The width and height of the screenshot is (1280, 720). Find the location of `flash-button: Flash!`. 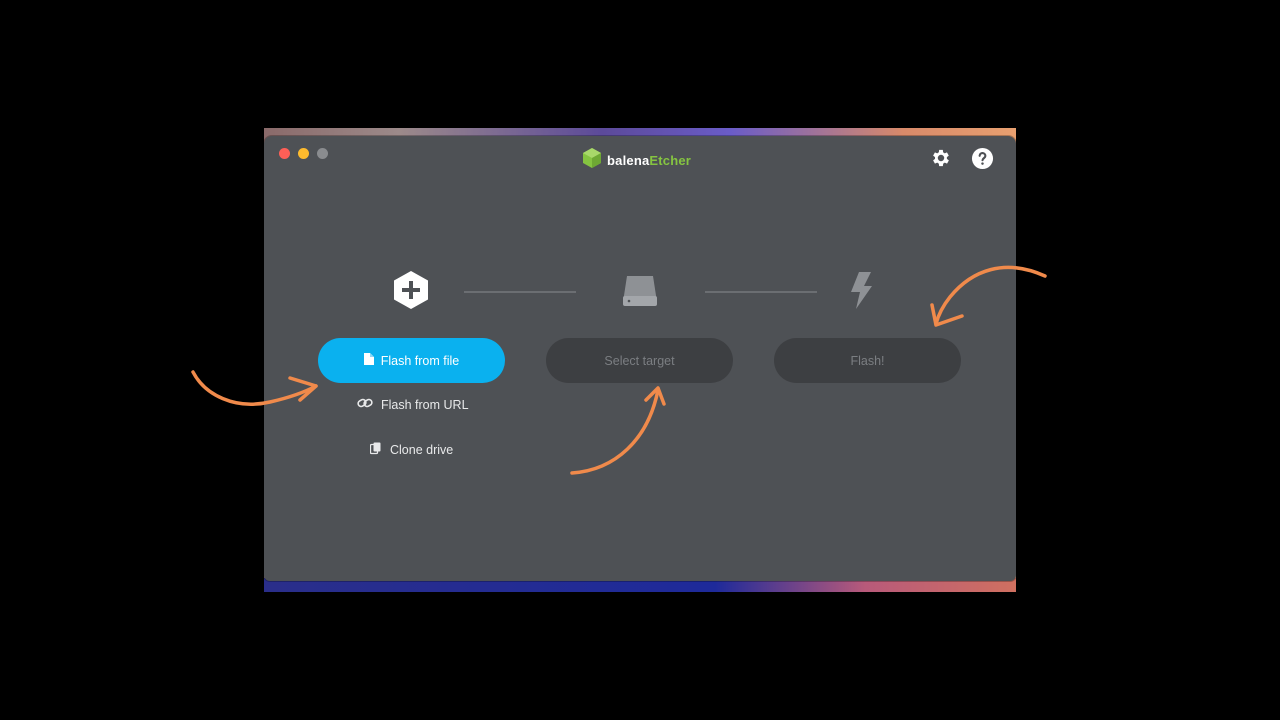

flash-button: Flash! is located at coordinates (867, 360).